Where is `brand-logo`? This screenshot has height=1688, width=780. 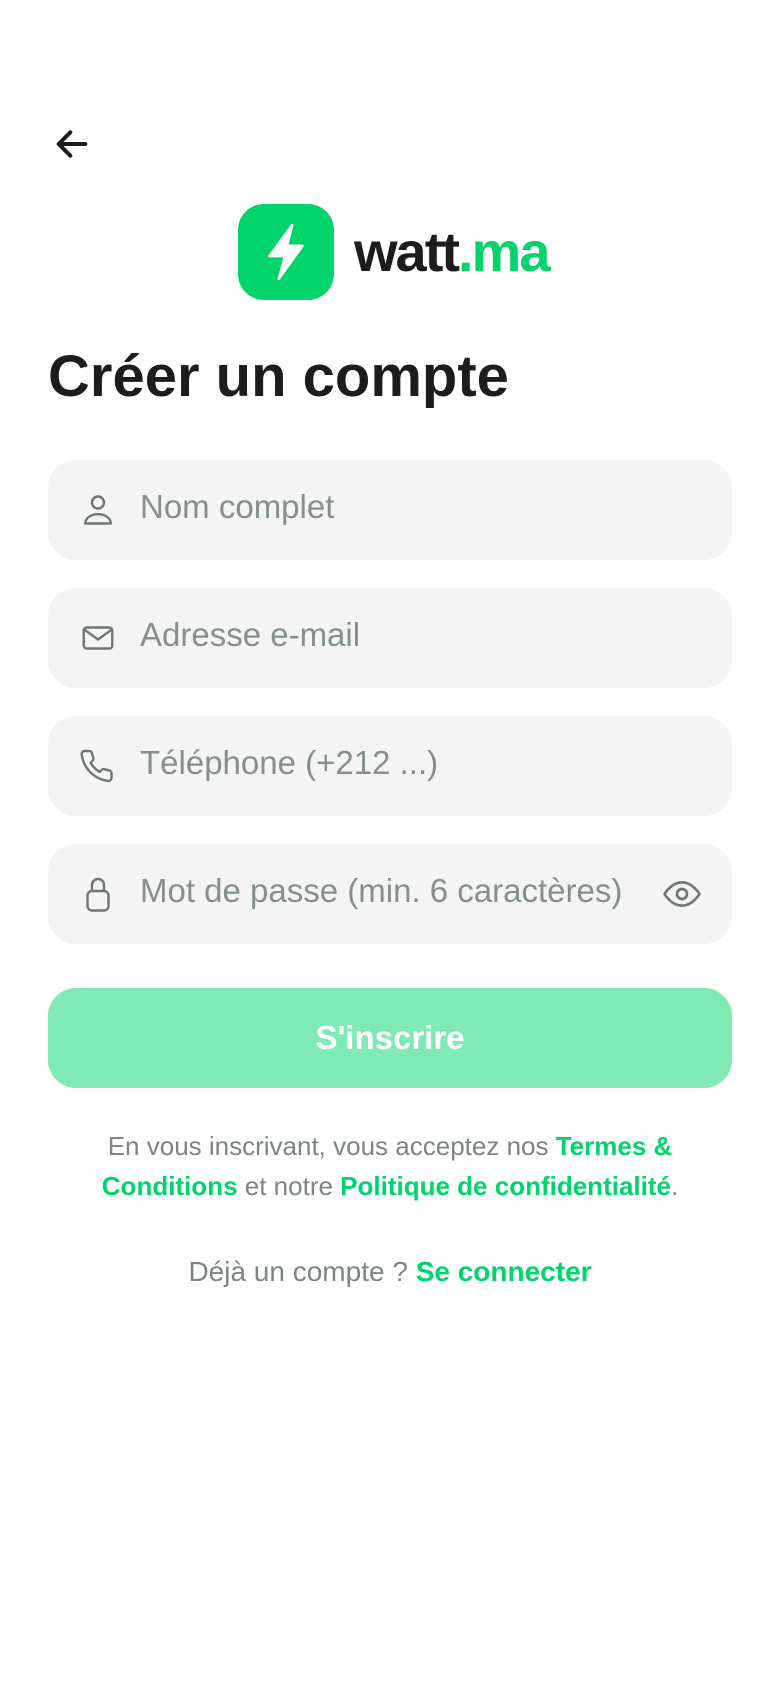 brand-logo is located at coordinates (286, 252).